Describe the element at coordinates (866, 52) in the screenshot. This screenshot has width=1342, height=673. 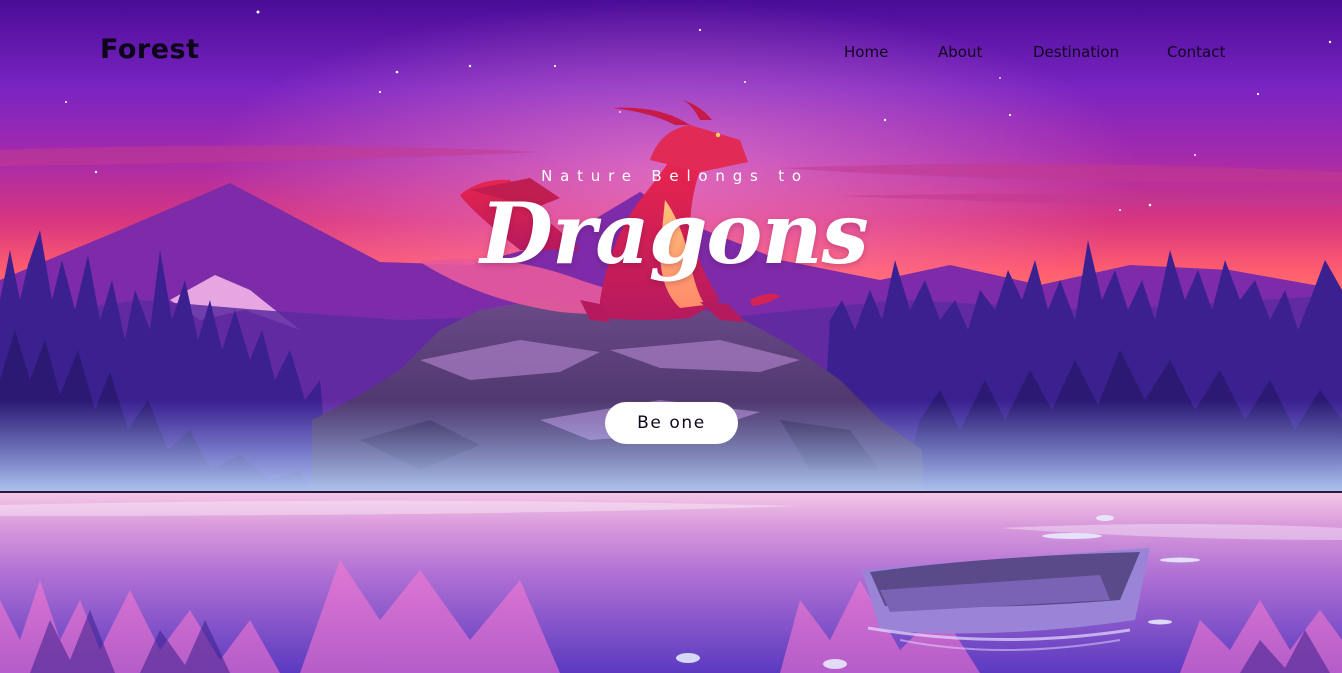
I see `nav-link-home: Home` at that location.